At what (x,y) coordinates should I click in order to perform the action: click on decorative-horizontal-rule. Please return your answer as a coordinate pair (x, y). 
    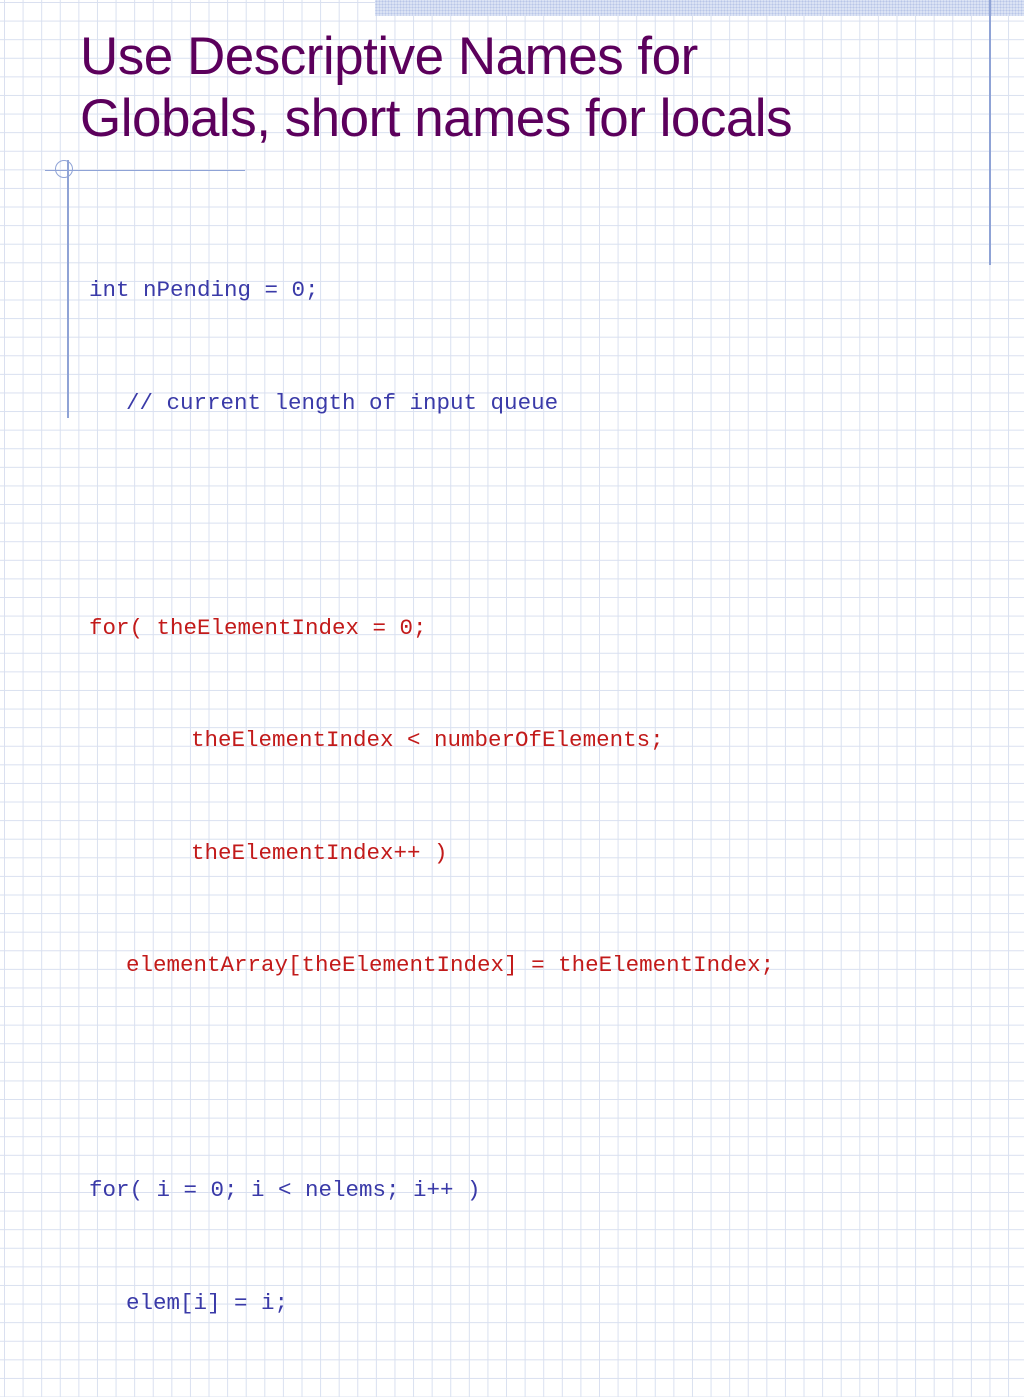
    Looking at the image, I should click on (145, 170).